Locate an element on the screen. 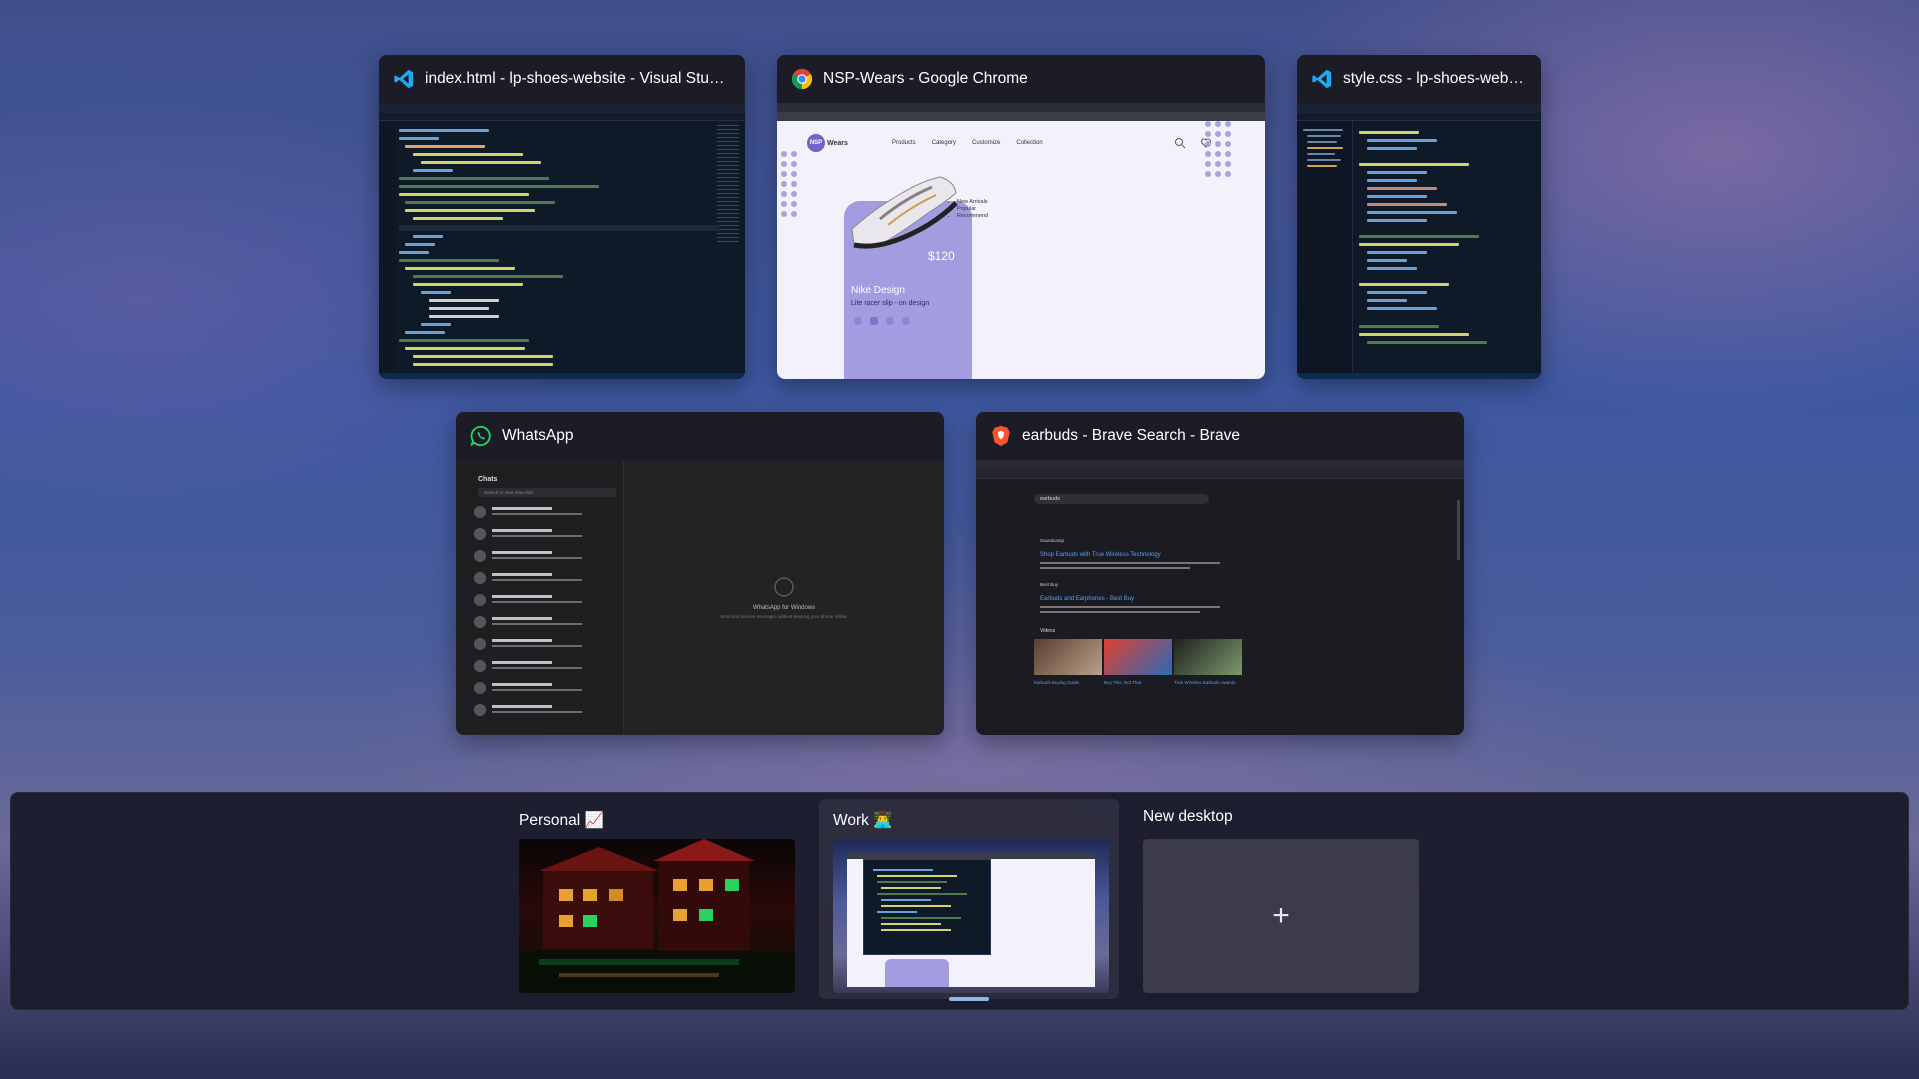 This screenshot has height=1079, width=1919. chats-header: Chats is located at coordinates (488, 479).